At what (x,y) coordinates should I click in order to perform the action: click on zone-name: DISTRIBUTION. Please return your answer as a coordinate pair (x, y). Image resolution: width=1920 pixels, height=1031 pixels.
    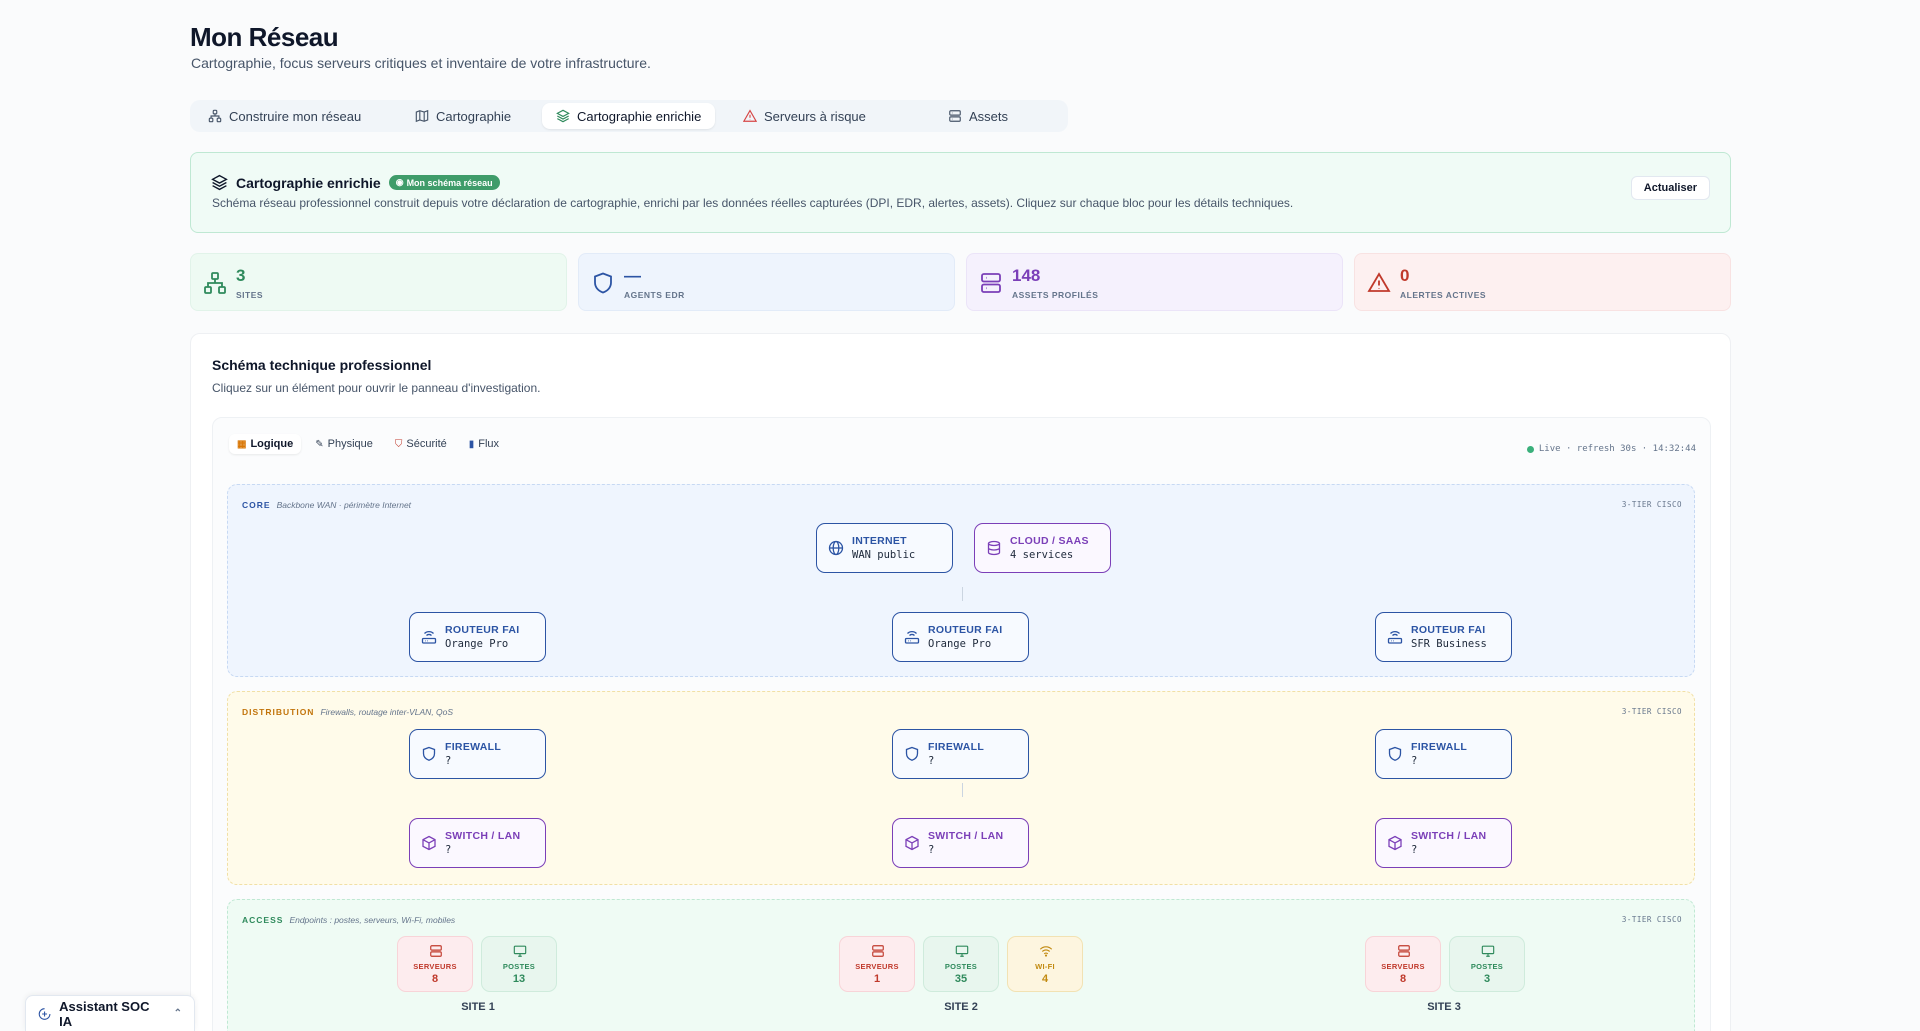
    Looking at the image, I should click on (278, 712).